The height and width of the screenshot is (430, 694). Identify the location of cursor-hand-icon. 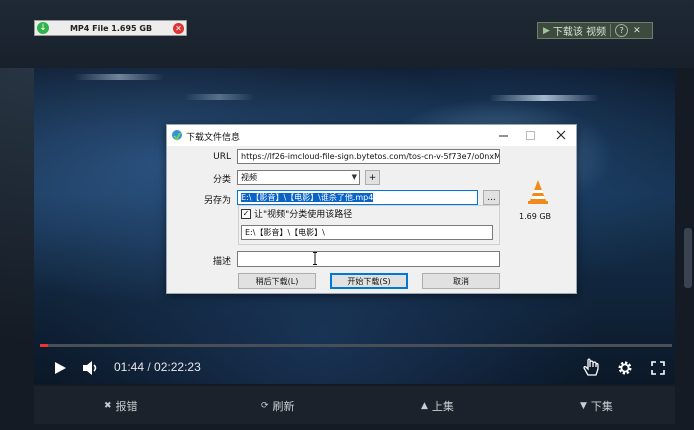
(591, 367).